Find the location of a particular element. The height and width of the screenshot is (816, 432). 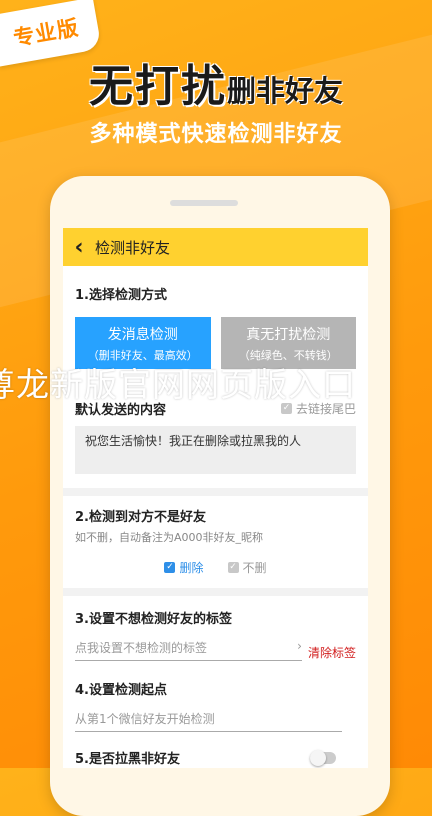

clear-tags-link: 清除标签 is located at coordinates (332, 652).